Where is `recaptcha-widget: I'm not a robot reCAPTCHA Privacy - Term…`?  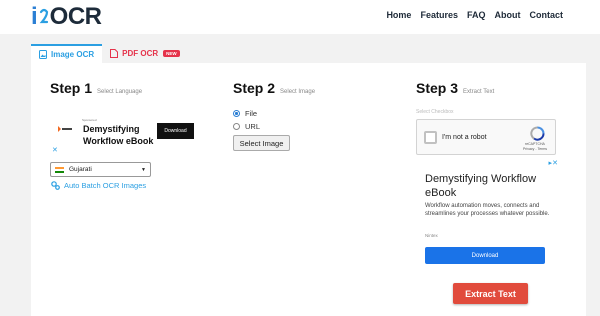 recaptcha-widget: I'm not a robot reCAPTCHA Privacy - Term… is located at coordinates (486, 137).